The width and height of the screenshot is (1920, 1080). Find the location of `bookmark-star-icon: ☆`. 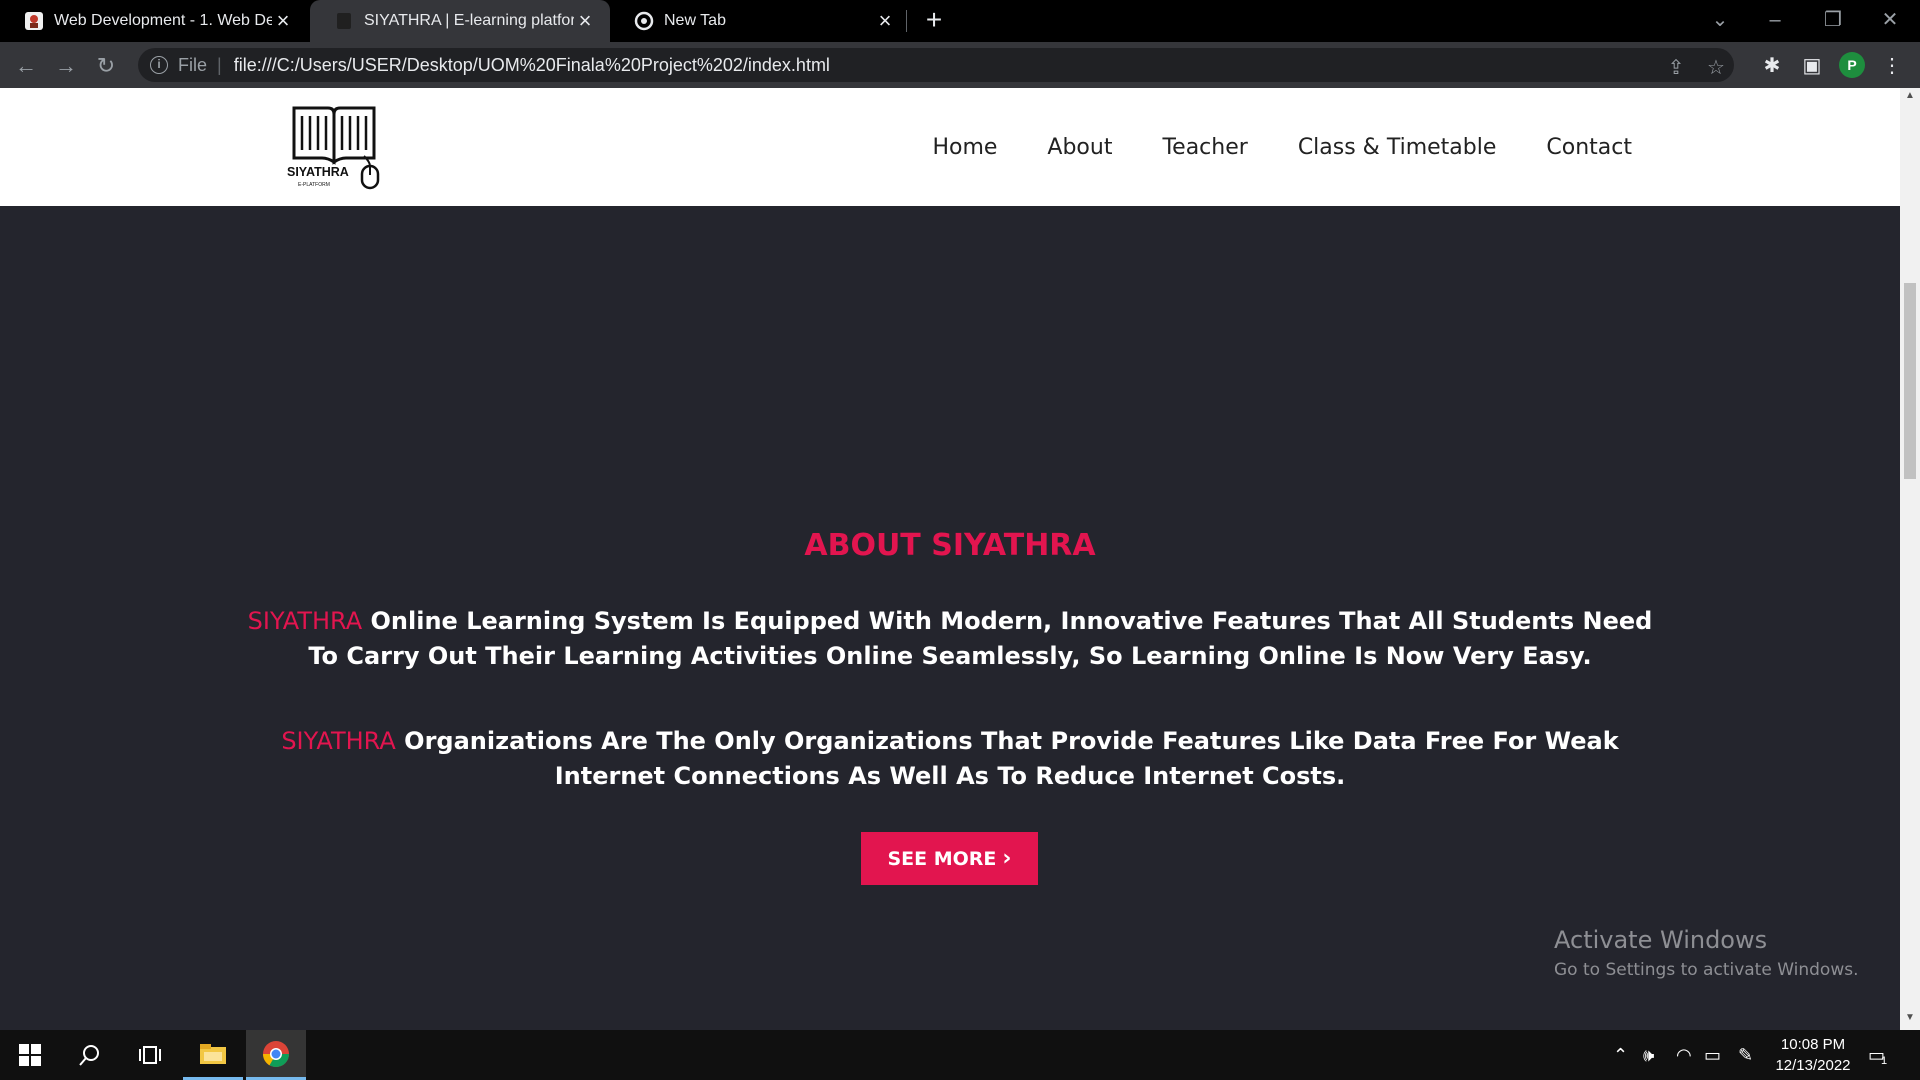

bookmark-star-icon: ☆ is located at coordinates (1716, 68).